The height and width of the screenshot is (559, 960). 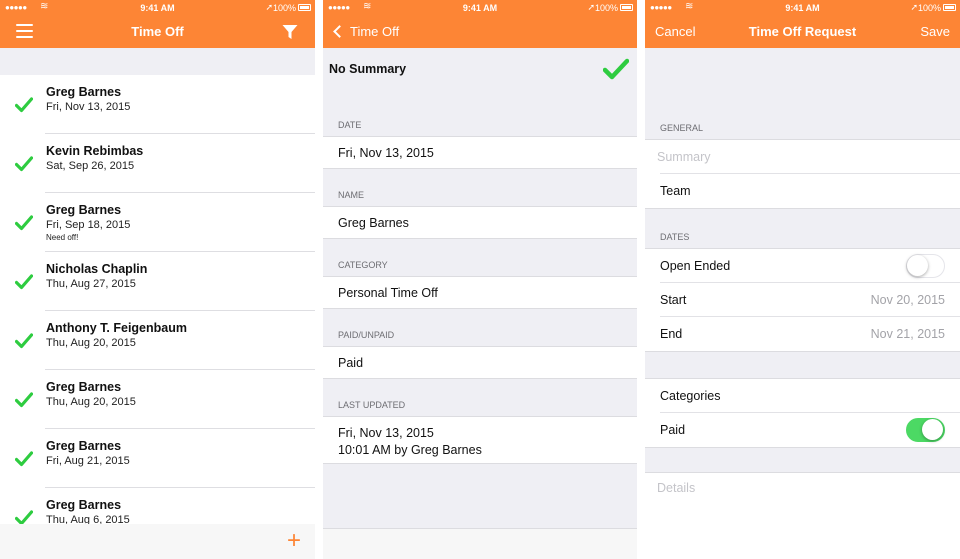 I want to click on time-off-note: Need off!, so click(x=62, y=237).